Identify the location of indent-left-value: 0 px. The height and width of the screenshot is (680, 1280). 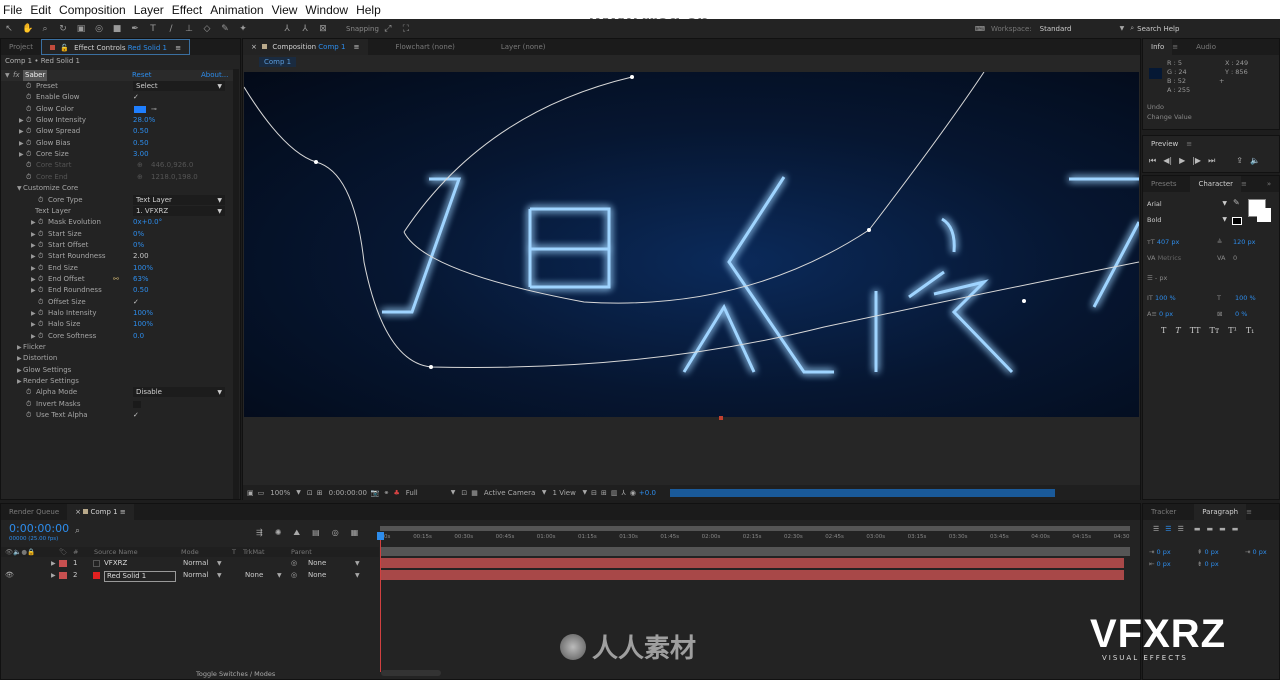
(1164, 552).